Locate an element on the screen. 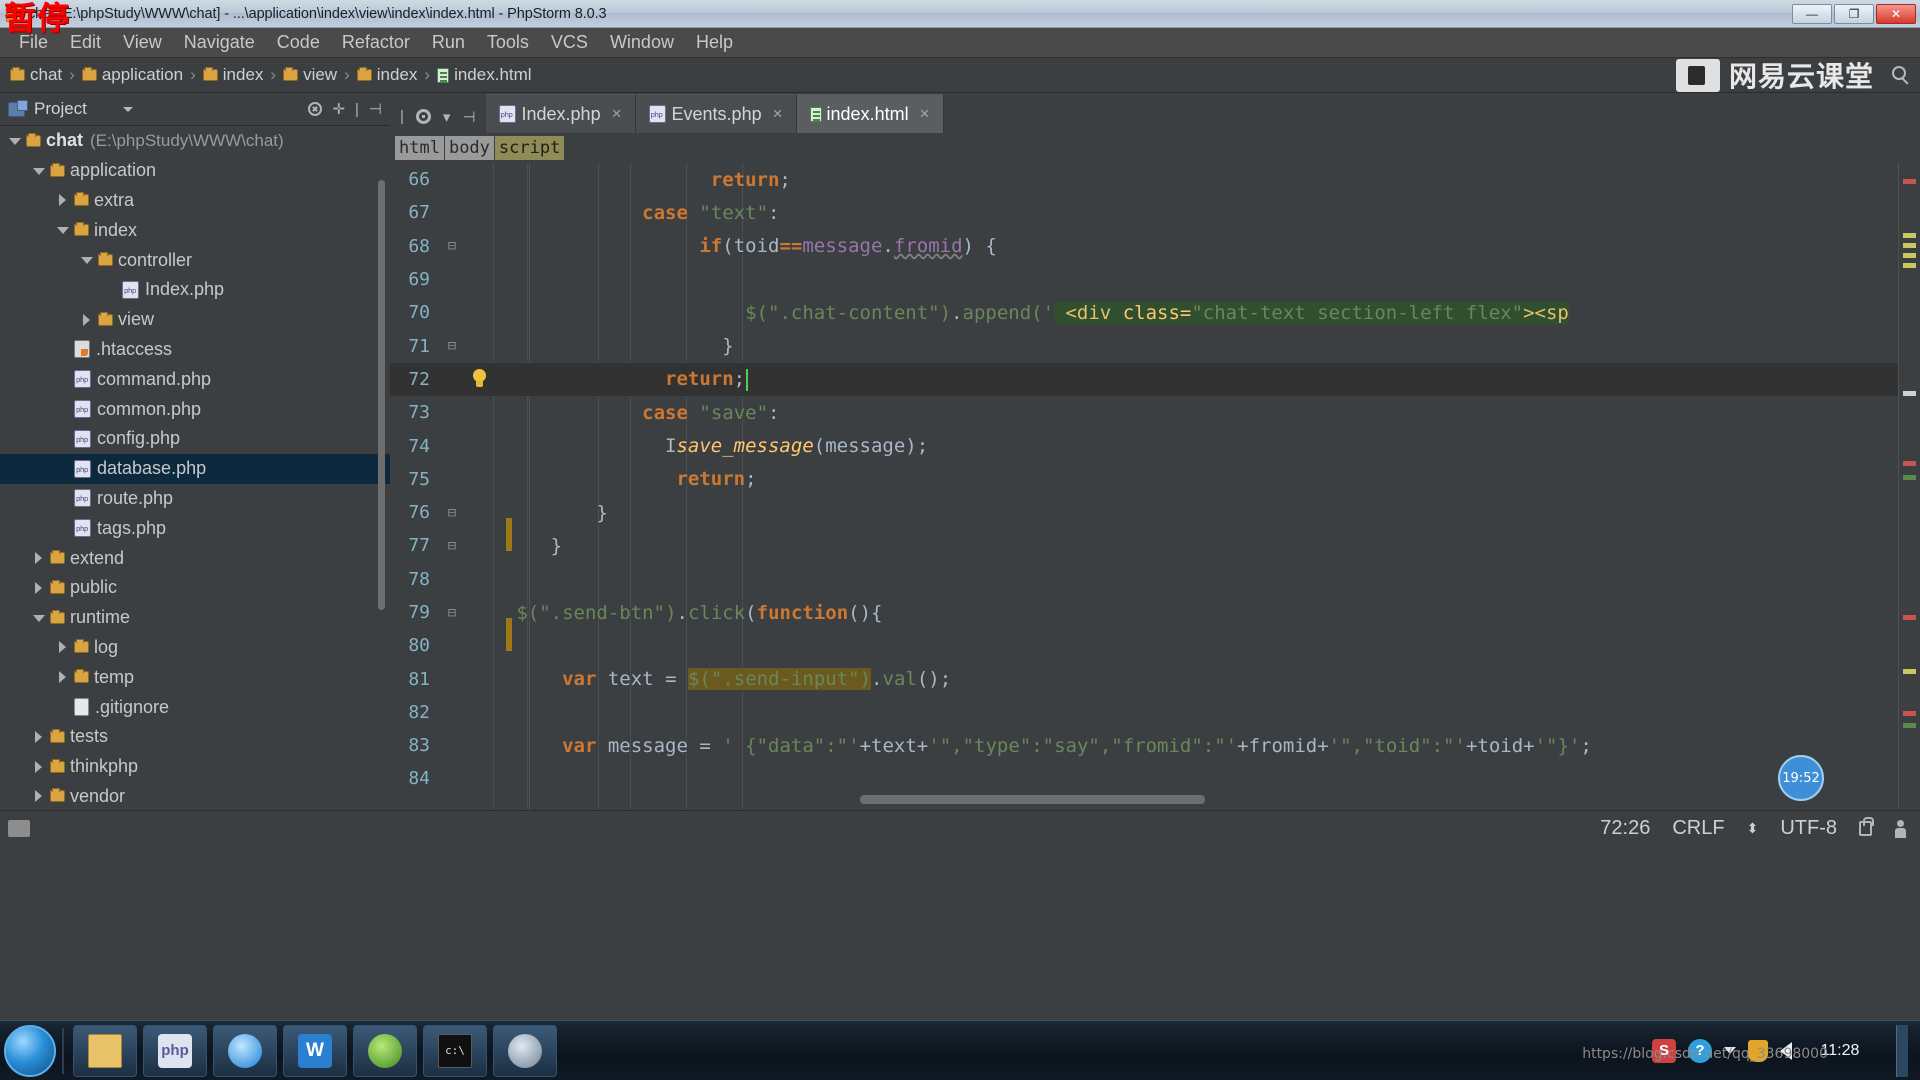 This screenshot has height=1080, width=1920. editor-structure-breadcrumb: html body script is located at coordinates (1155, 148).